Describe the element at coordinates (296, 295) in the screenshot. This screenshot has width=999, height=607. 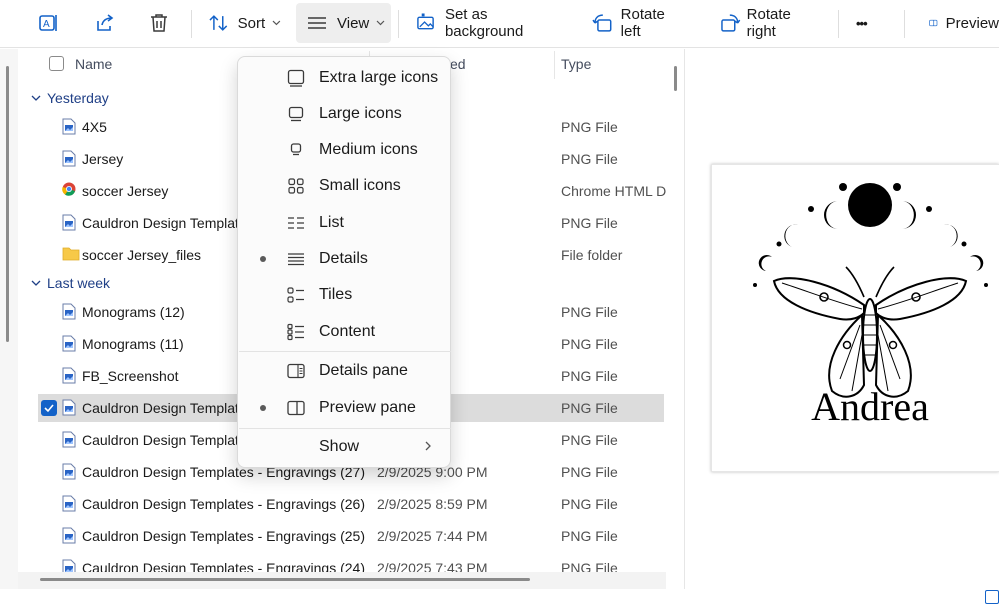
I see `tiles-icon` at that location.